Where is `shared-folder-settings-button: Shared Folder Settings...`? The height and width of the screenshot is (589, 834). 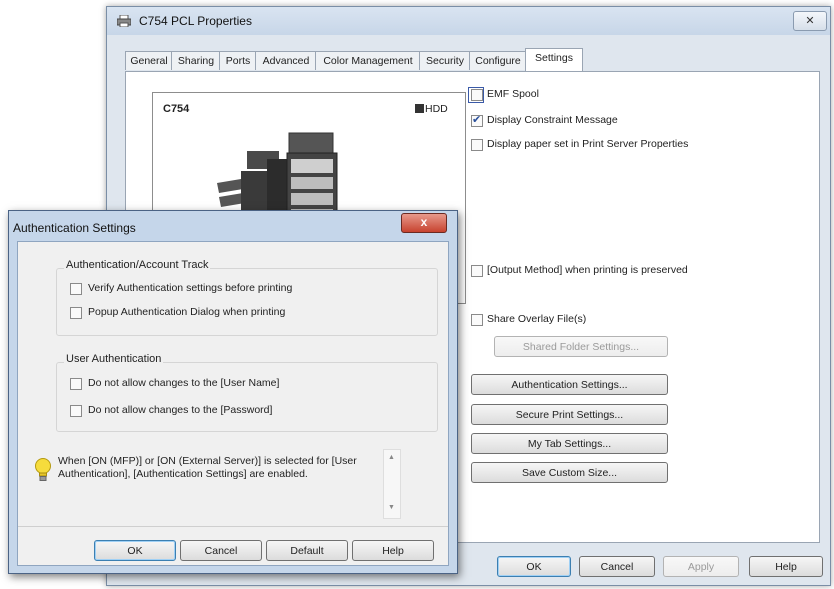
shared-folder-settings-button: Shared Folder Settings... is located at coordinates (581, 346).